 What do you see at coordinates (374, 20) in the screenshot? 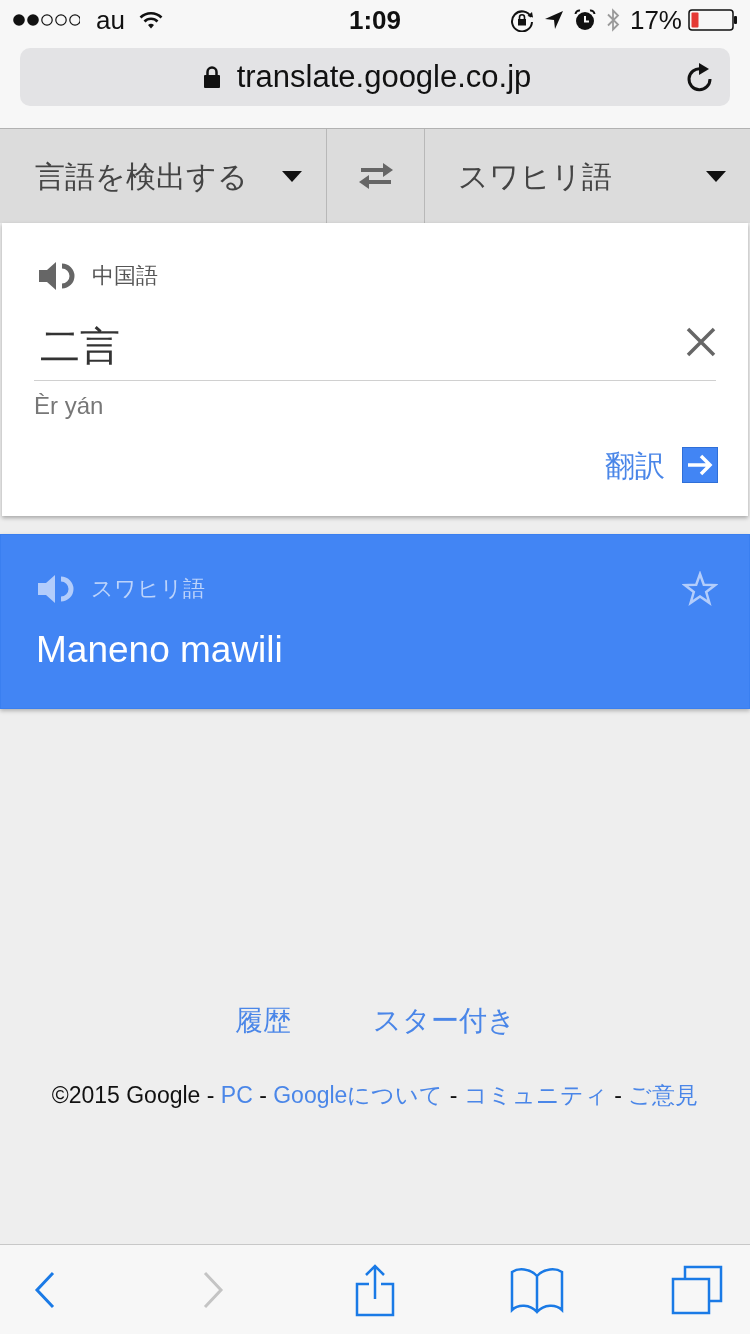
I see `time-text: 1:09` at bounding box center [374, 20].